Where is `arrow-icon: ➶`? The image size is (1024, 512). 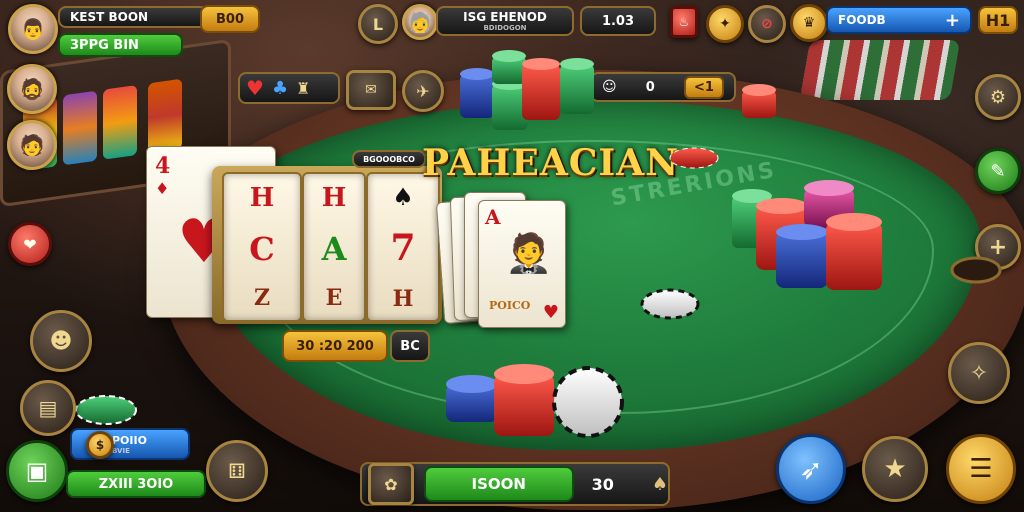 arrow-icon: ➶ is located at coordinates (811, 469).